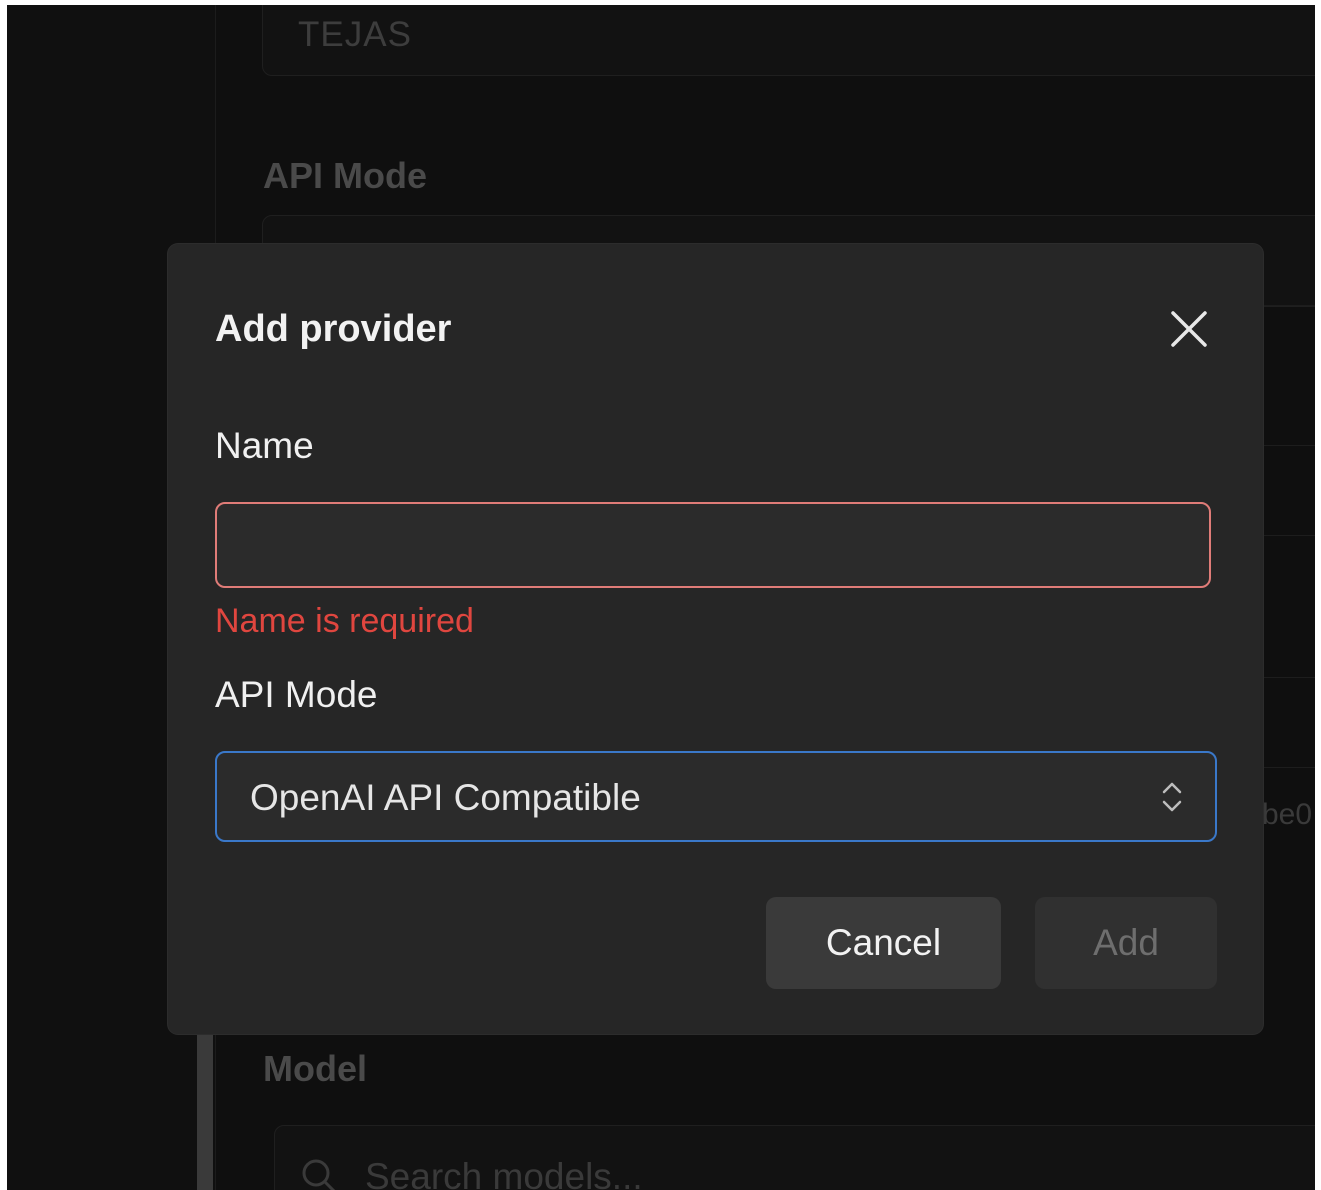 This screenshot has width=1321, height=1190. Describe the element at coordinates (319, 1174) in the screenshot. I see `search-icon` at that location.